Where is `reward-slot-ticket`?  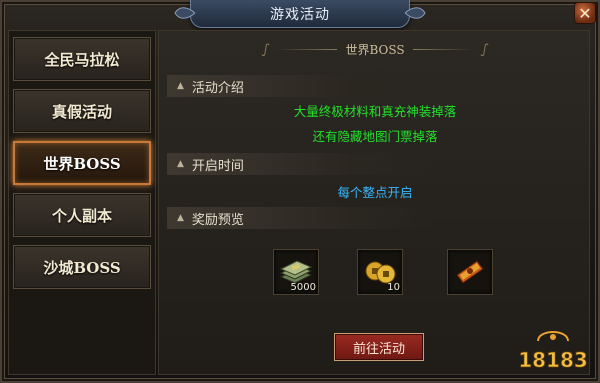
reward-slot-ticket is located at coordinates (470, 272).